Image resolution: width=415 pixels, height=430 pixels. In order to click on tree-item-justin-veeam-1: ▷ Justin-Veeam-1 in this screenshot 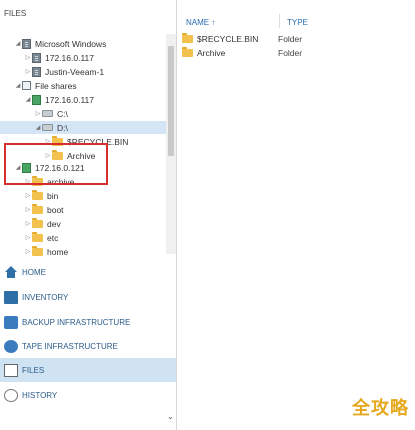, I will do `click(83, 71)`.